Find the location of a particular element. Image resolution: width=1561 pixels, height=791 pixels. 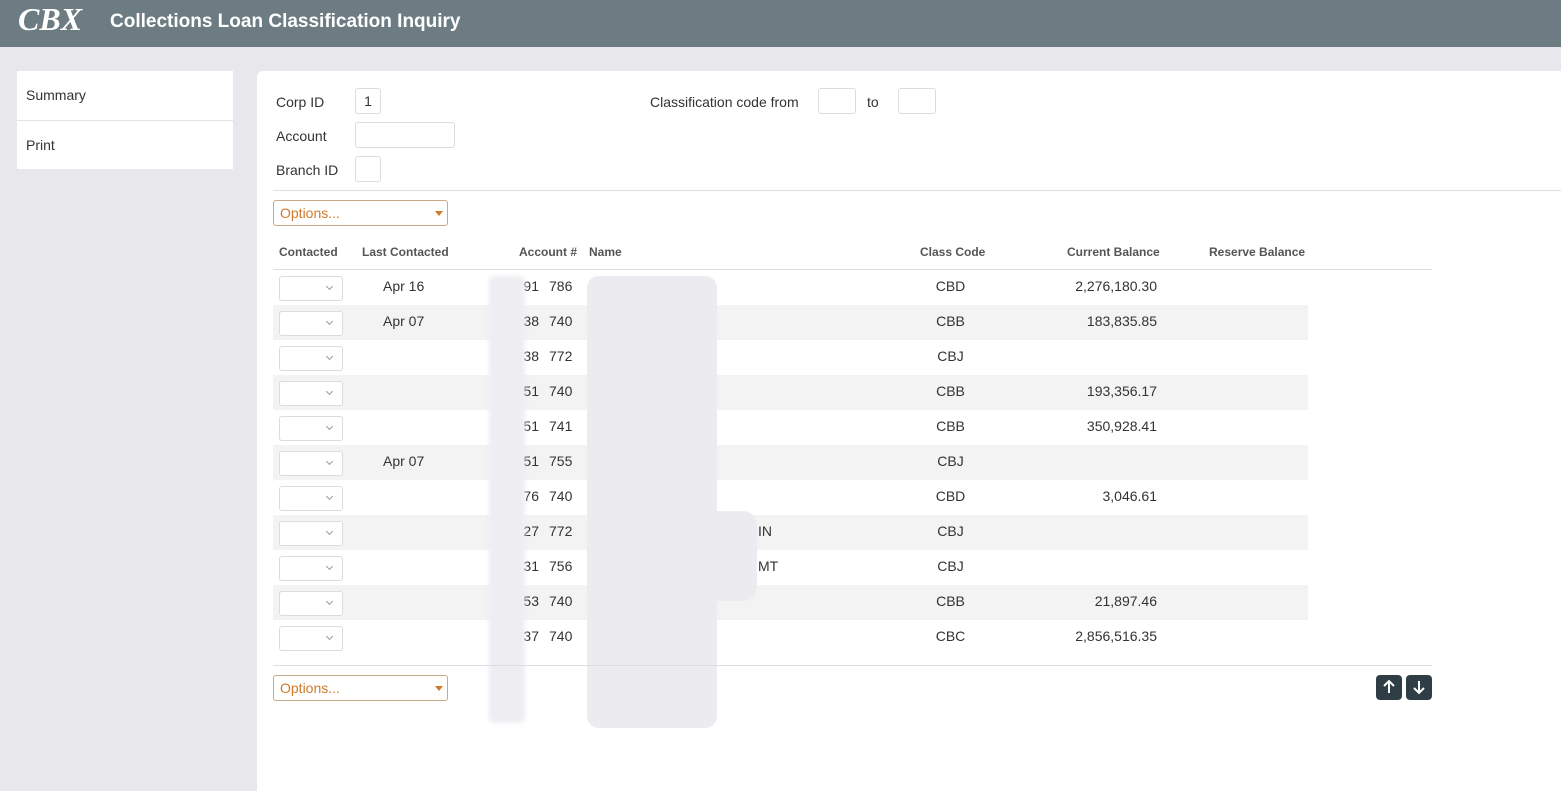

table-row: 51 740 CBB 193,356.17 is located at coordinates (790, 392).